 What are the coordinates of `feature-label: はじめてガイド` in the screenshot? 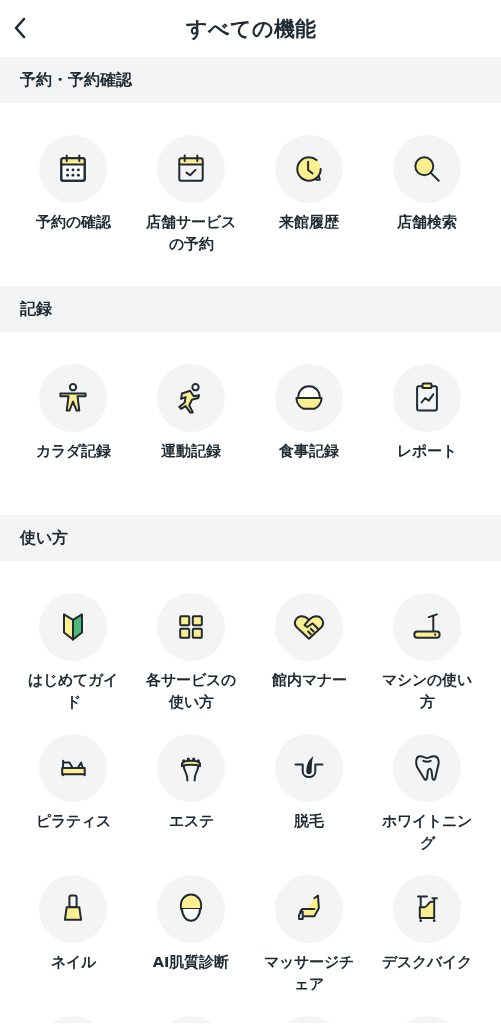 It's located at (73, 691).